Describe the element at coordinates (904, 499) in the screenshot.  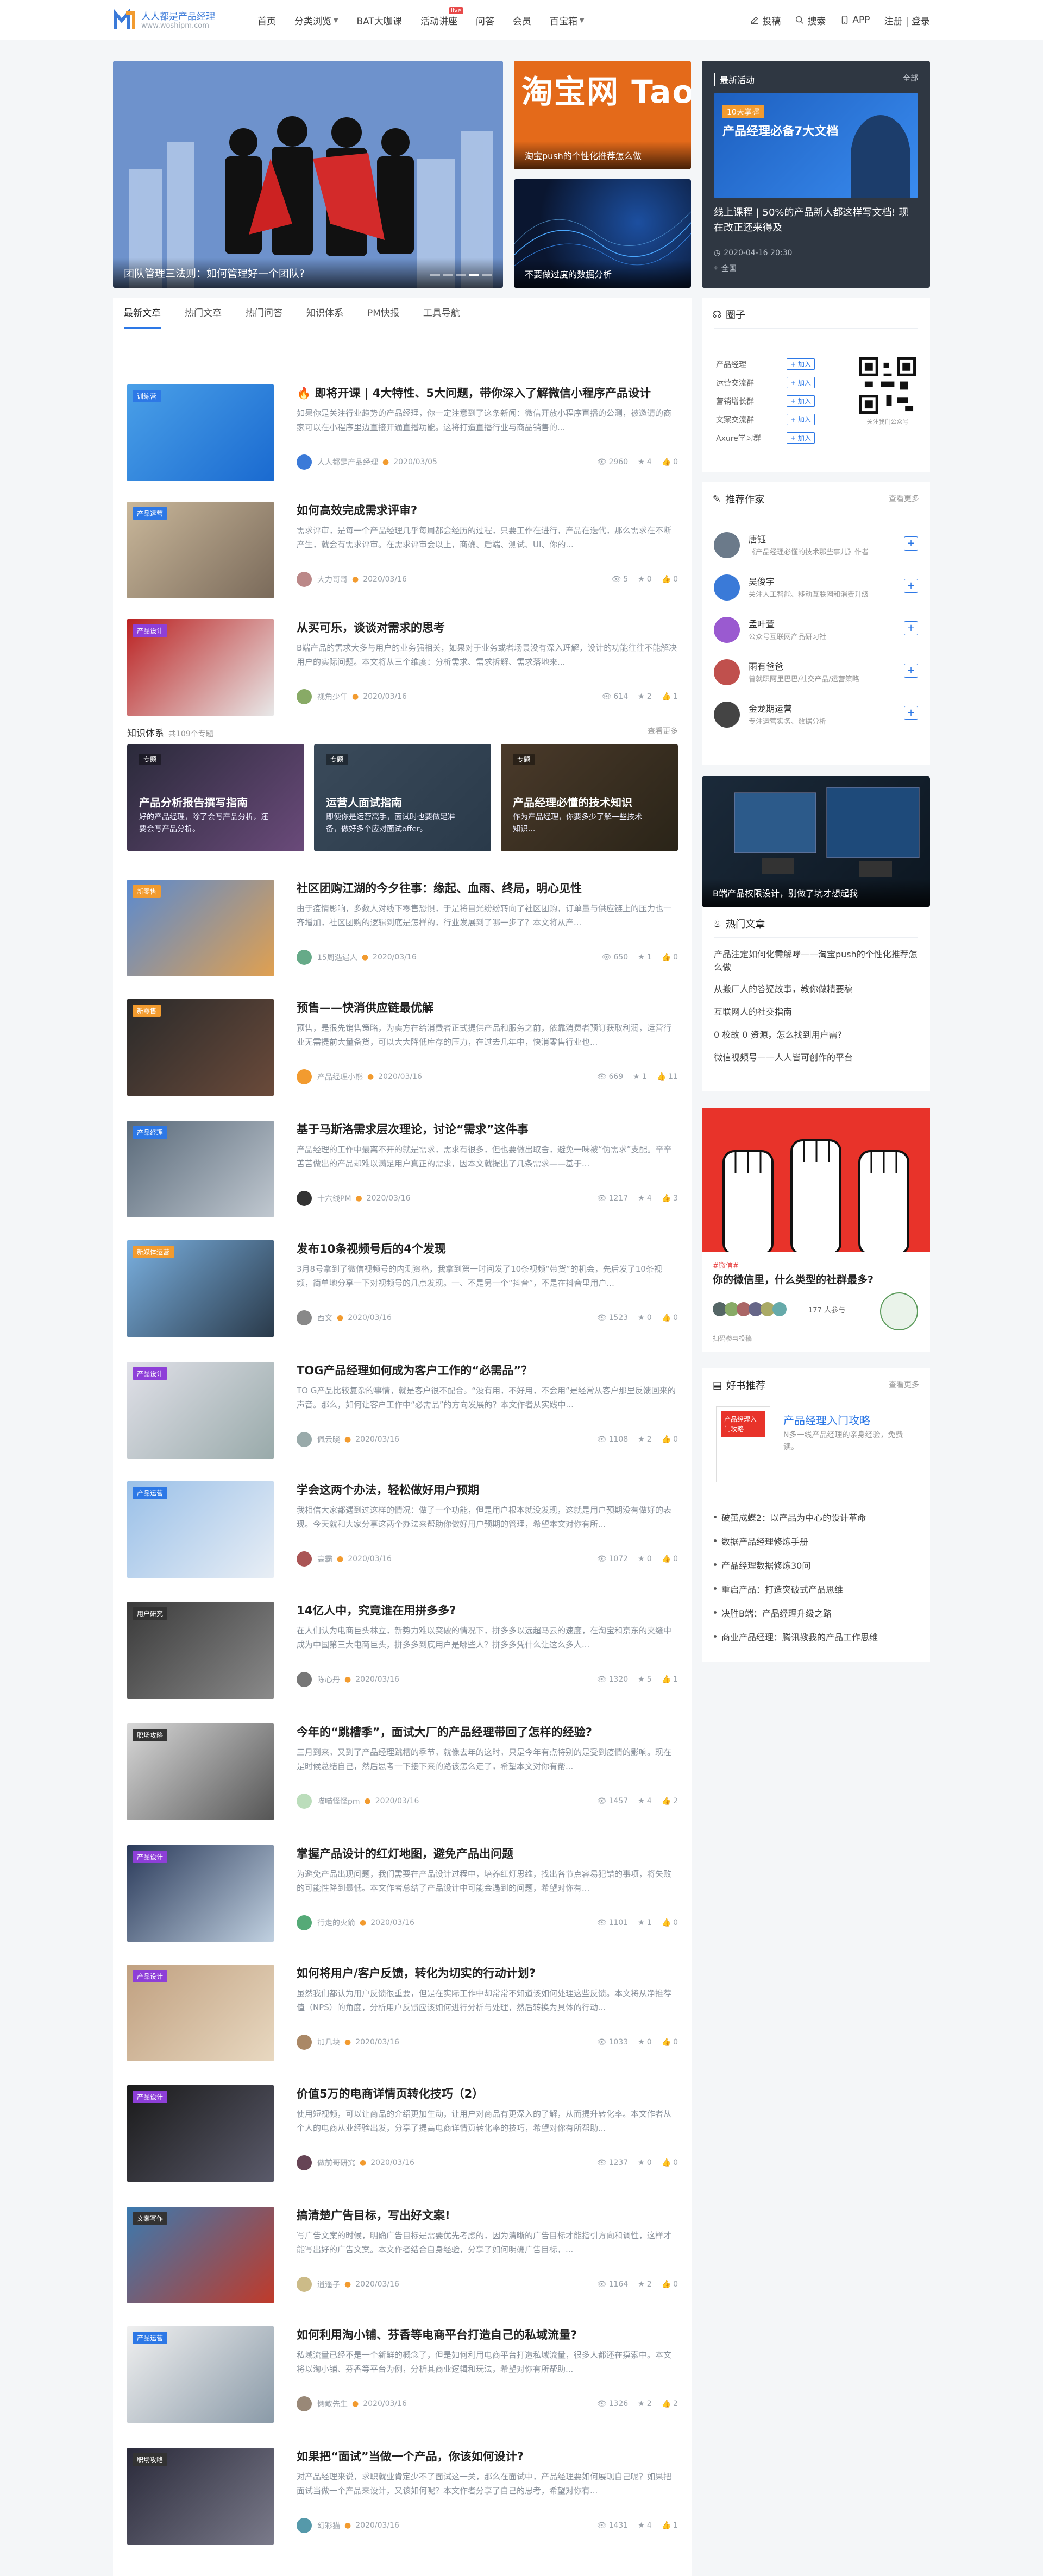
I see `authors-more-link: 查看更多` at that location.